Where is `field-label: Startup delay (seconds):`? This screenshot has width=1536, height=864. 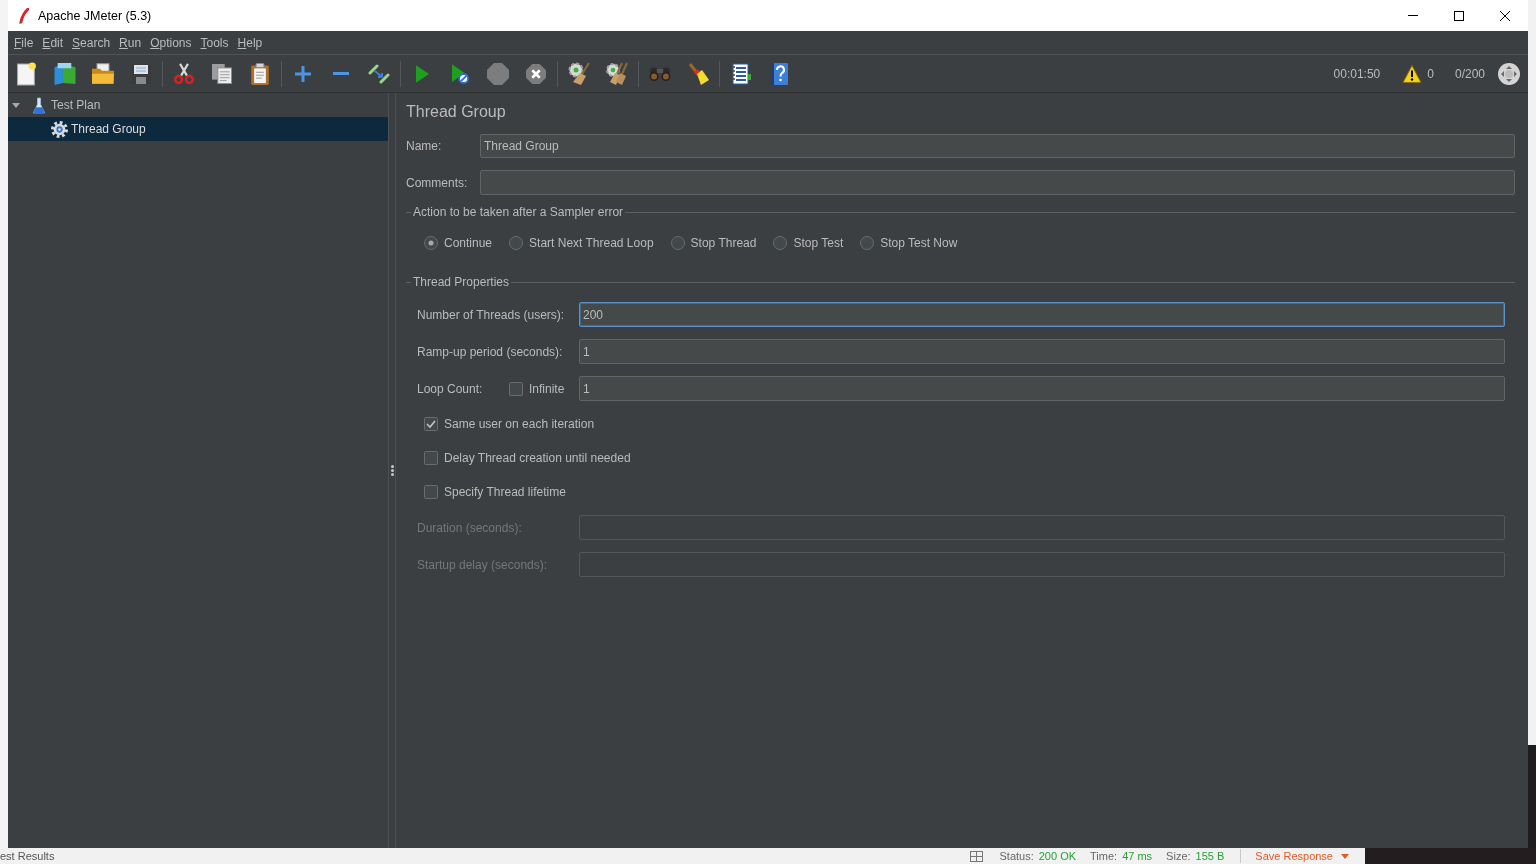
field-label: Startup delay (seconds): is located at coordinates (483, 564).